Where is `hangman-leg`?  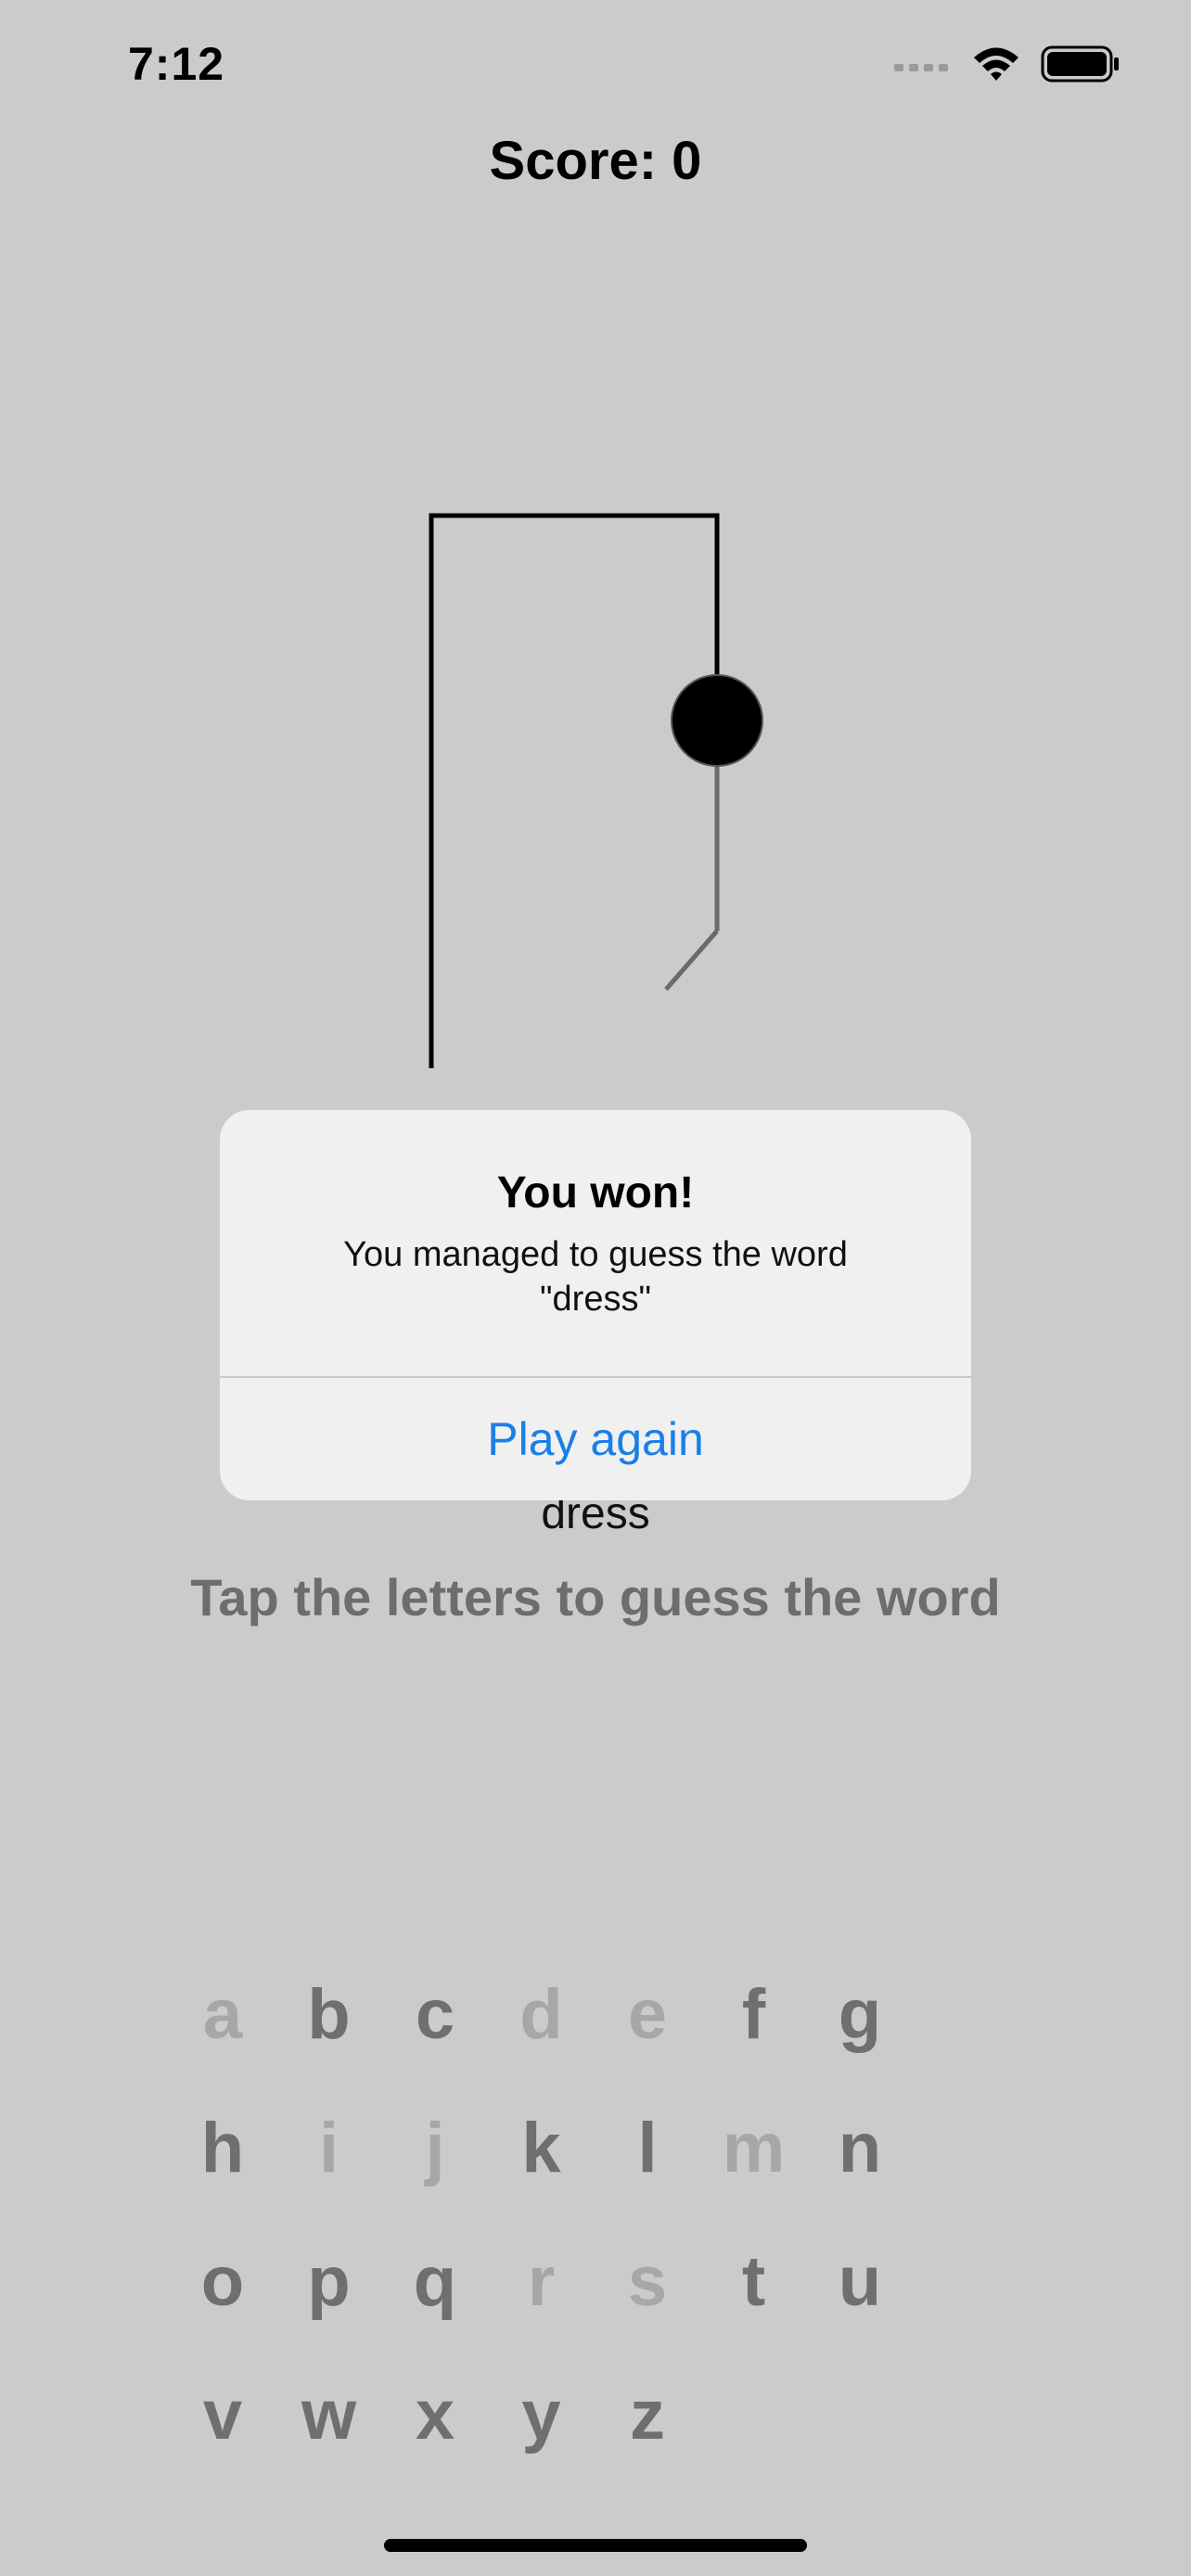
hangman-leg is located at coordinates (691, 960).